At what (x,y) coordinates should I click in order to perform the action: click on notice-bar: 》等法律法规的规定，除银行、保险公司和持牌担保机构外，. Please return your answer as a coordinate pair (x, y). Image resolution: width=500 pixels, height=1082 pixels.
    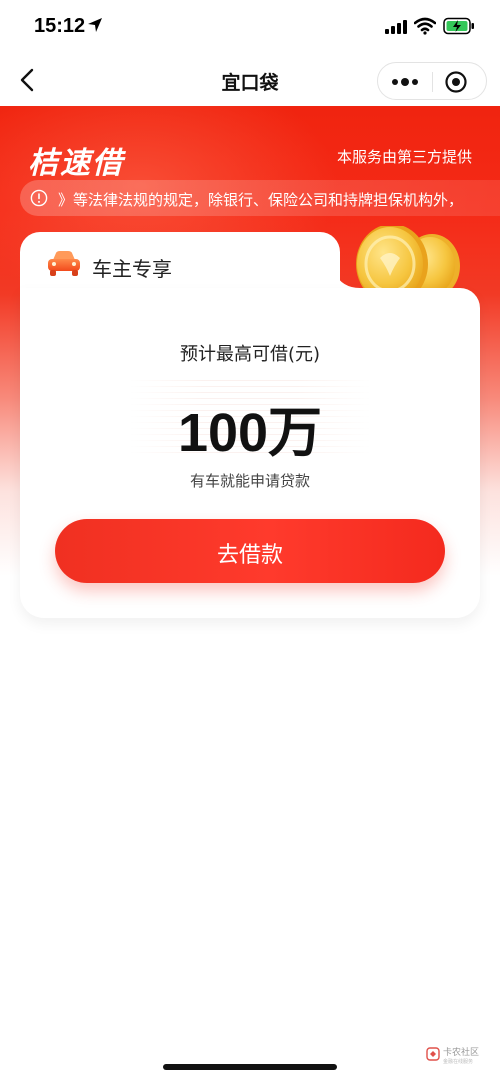
    Looking at the image, I should click on (260, 198).